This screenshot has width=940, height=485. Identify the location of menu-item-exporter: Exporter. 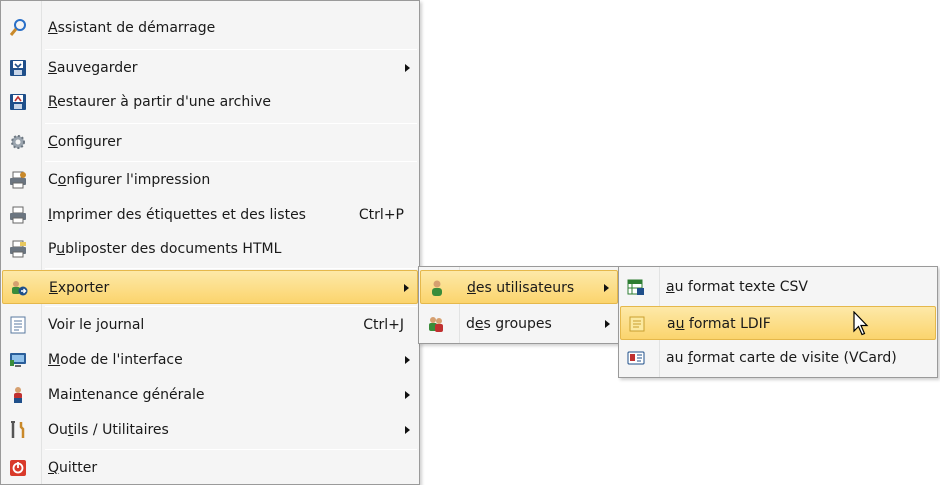
(210, 287).